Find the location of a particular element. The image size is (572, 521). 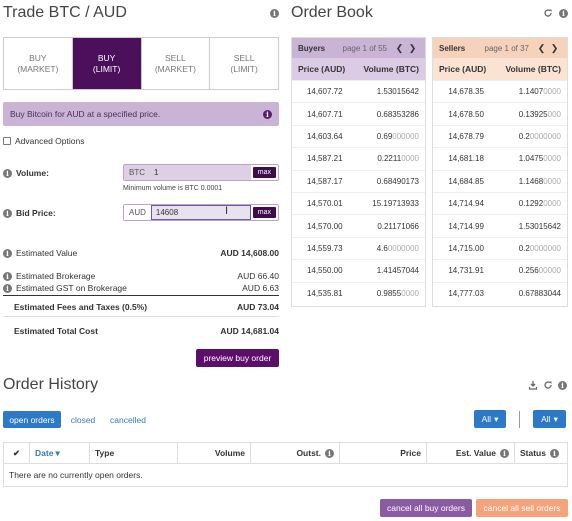

tab-buy-market: BUY (MARKET) is located at coordinates (38, 63).